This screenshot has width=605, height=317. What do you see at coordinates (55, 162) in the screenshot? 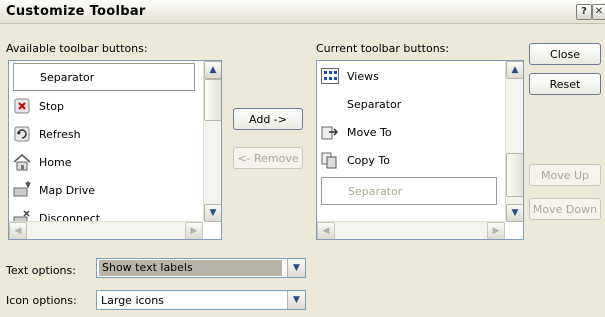
I see `list-item-label: Home` at bounding box center [55, 162].